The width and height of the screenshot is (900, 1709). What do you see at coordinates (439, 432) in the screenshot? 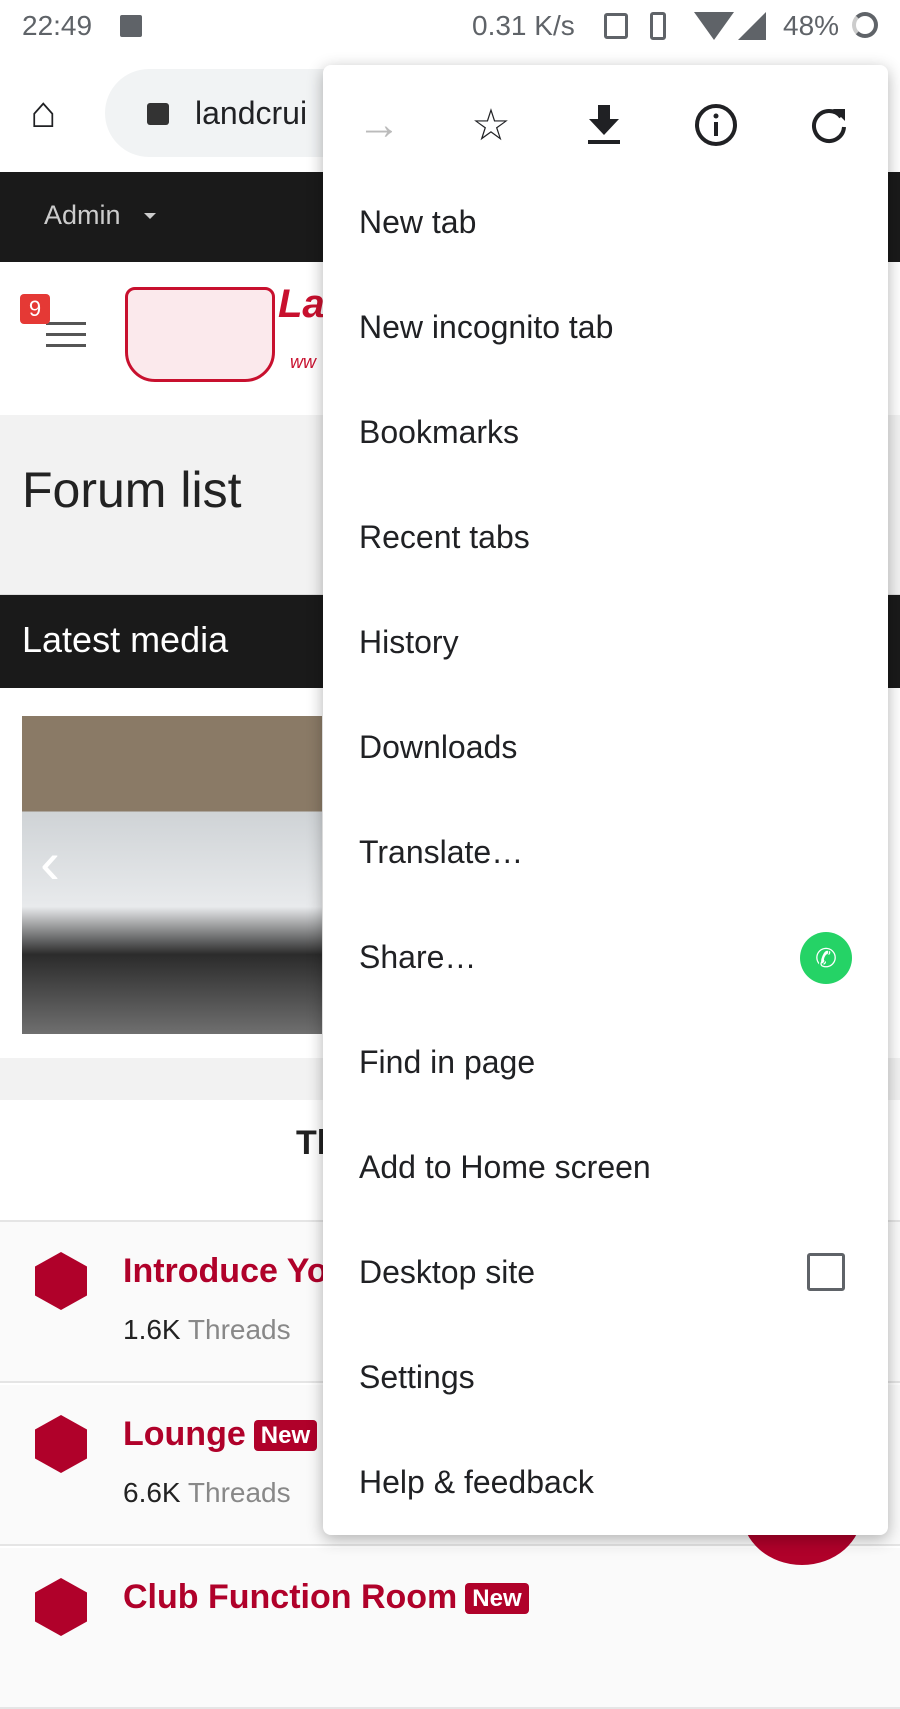
I see `menu-item-label: Bookmarks` at bounding box center [439, 432].